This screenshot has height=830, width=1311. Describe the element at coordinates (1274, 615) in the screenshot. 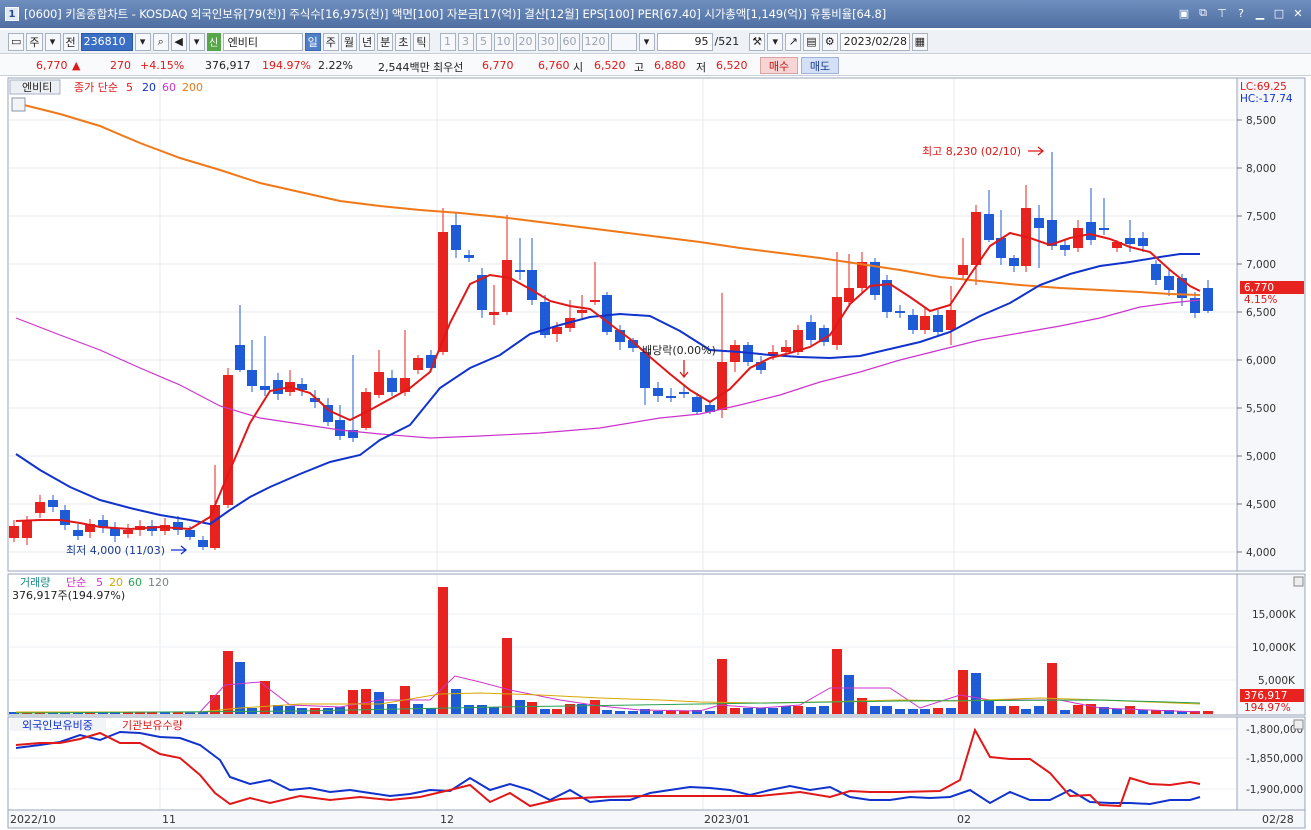

I see `volume-tick-15000k: 15,000K` at that location.